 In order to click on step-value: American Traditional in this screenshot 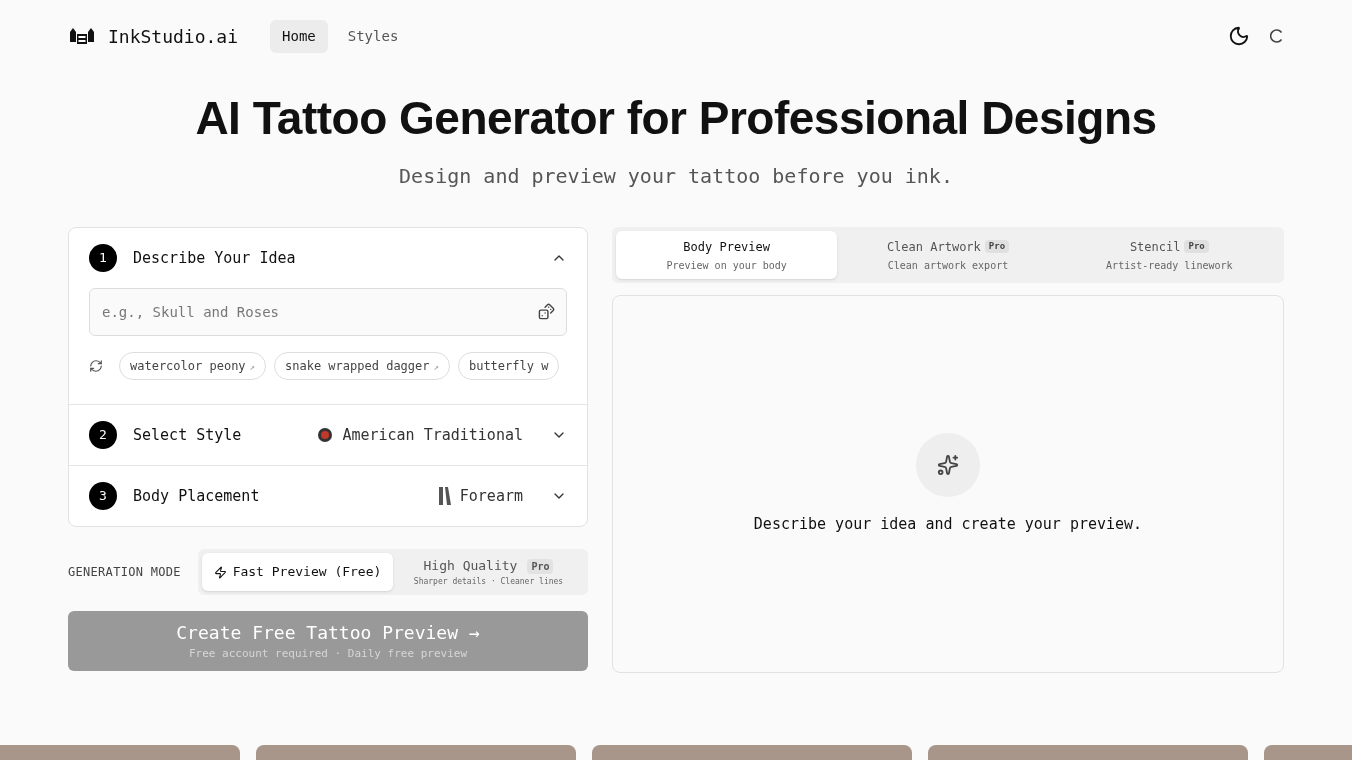, I will do `click(432, 435)`.